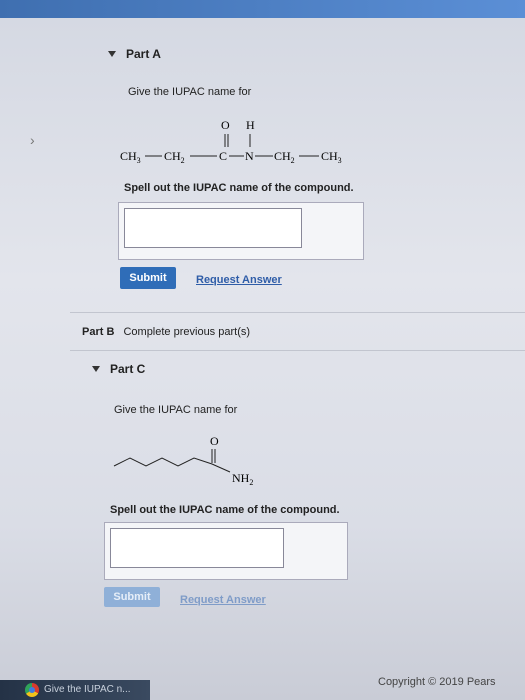  I want to click on part-c-request-answer-link: Request Answer, so click(223, 600).